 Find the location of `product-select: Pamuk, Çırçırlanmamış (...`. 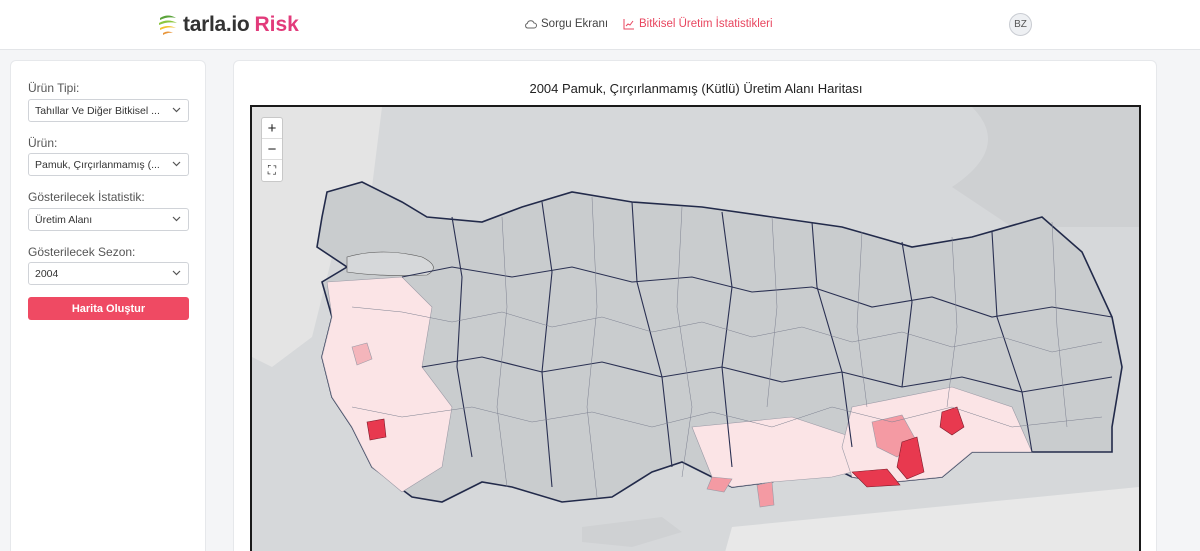

product-select: Pamuk, Çırçırlanmamış (... is located at coordinates (108, 164).